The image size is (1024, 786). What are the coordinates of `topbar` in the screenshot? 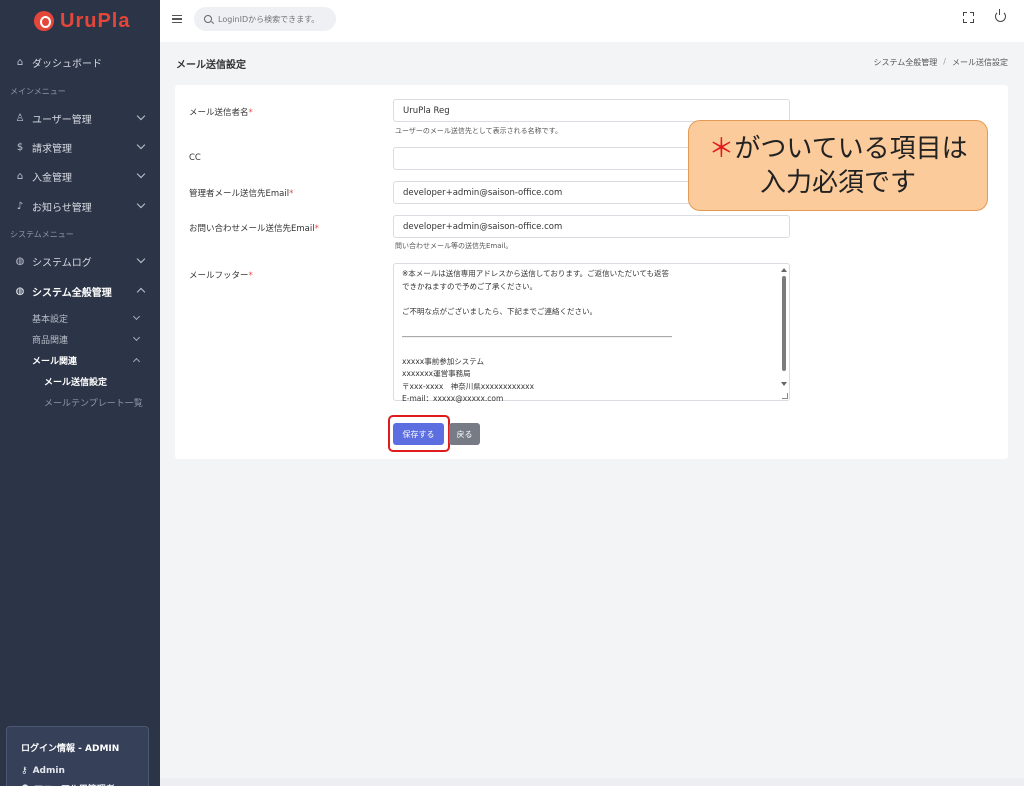 It's located at (592, 21).